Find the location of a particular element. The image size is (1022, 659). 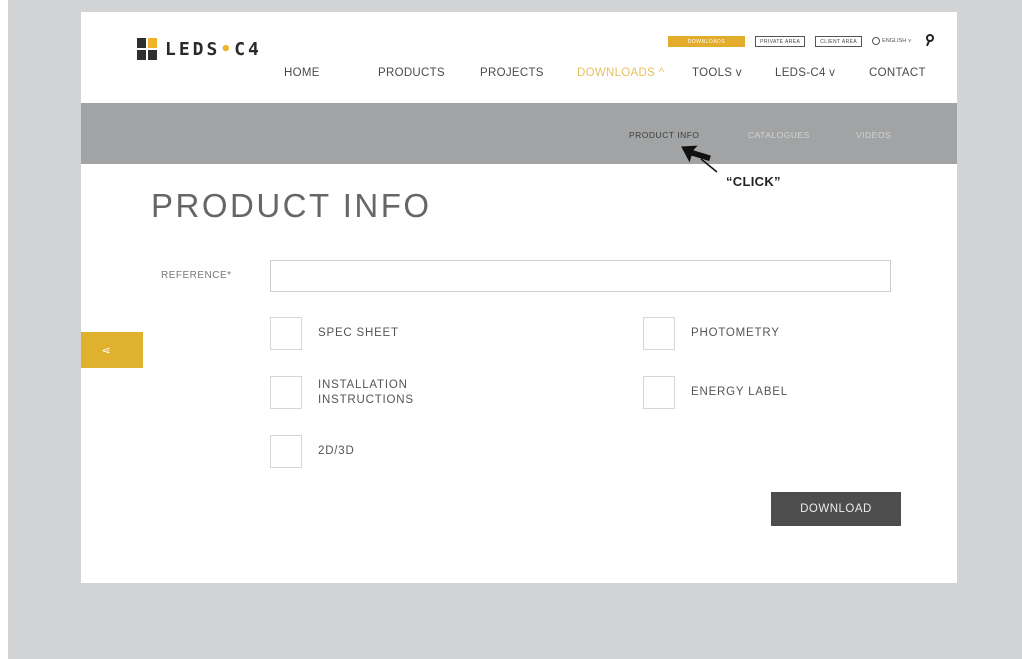

page-edge is located at coordinates (4, 329).